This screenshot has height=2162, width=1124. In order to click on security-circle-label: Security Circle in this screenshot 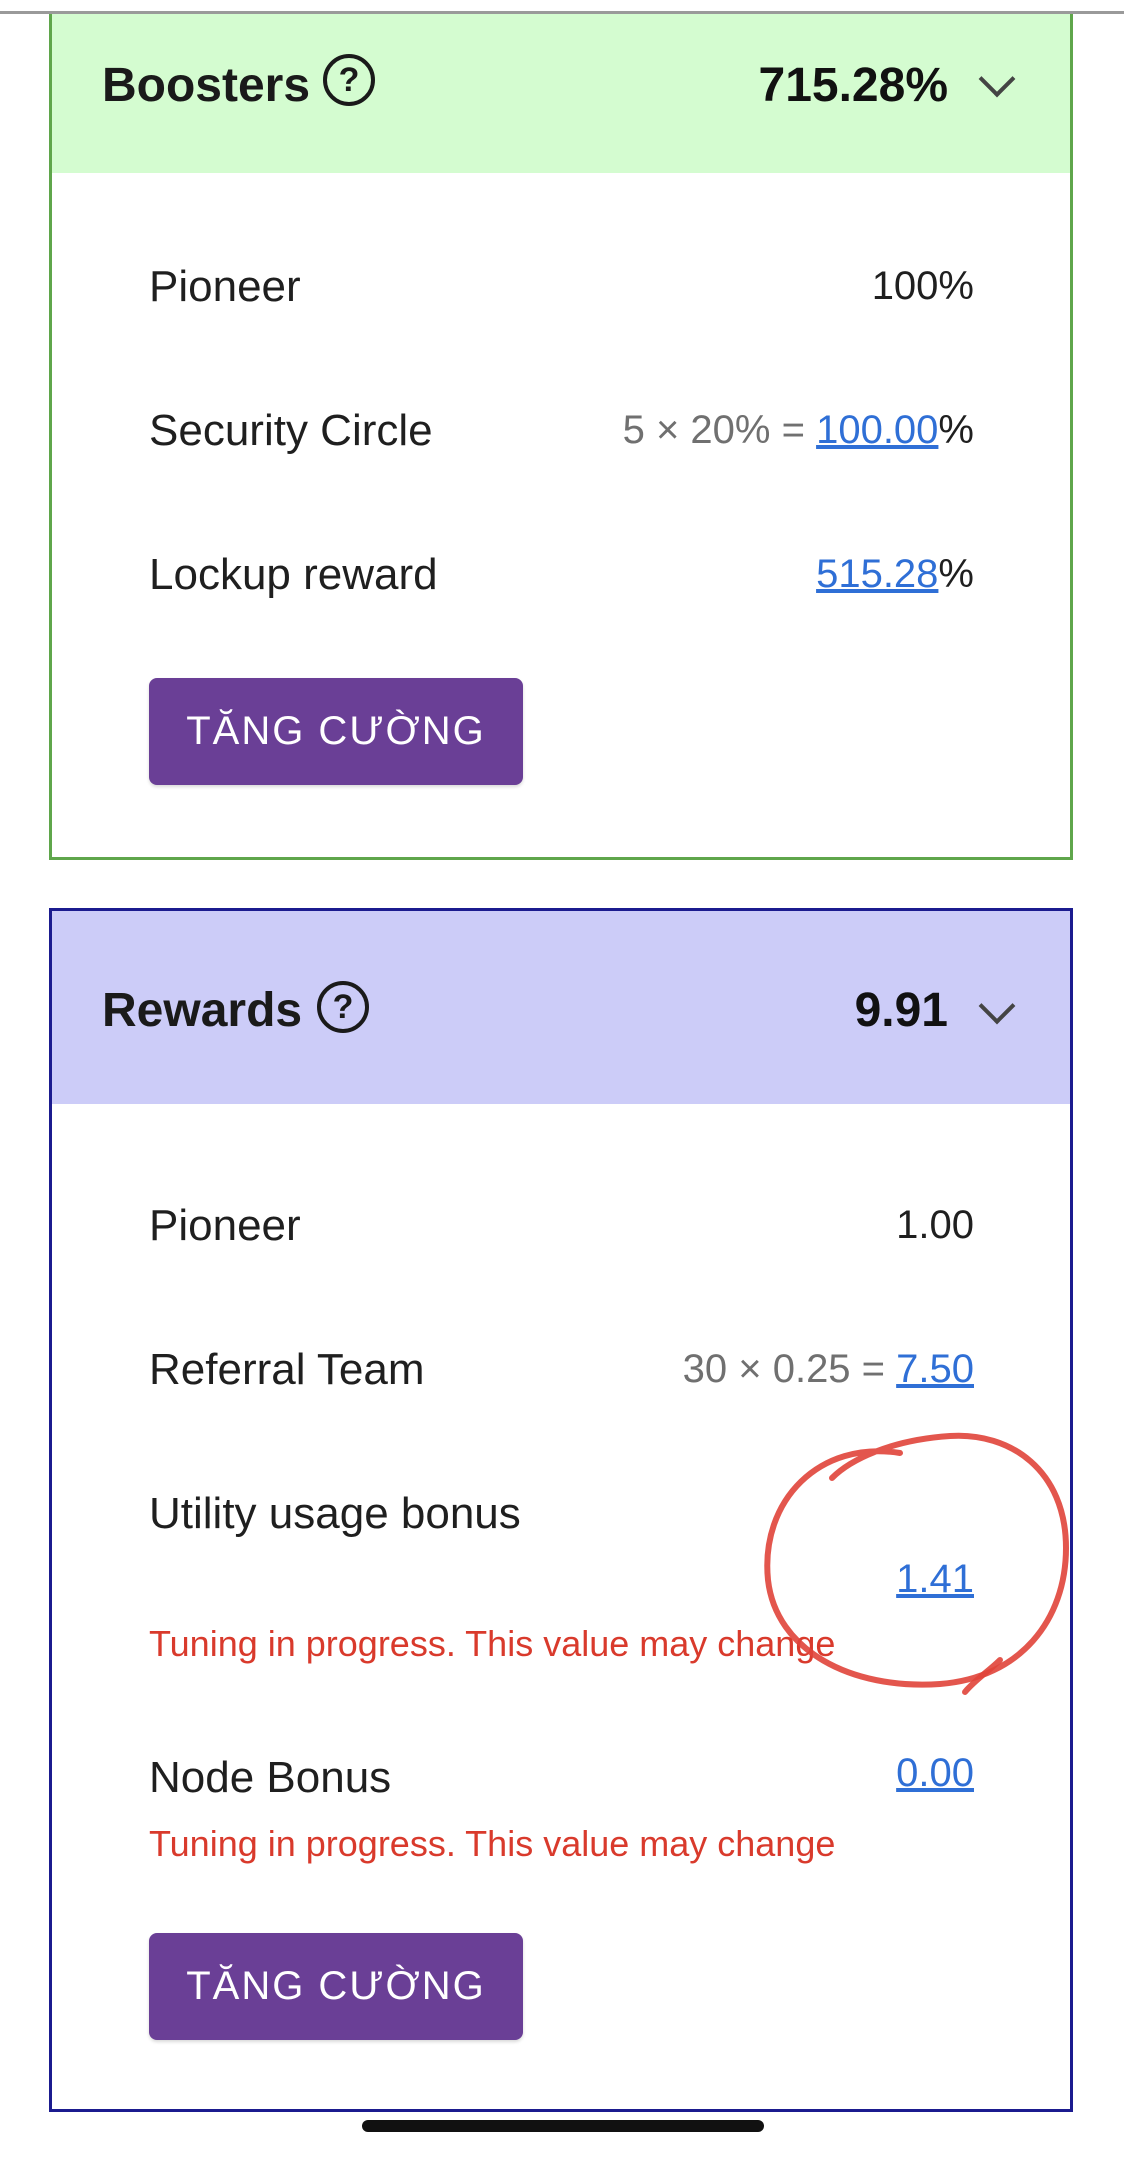, I will do `click(291, 430)`.